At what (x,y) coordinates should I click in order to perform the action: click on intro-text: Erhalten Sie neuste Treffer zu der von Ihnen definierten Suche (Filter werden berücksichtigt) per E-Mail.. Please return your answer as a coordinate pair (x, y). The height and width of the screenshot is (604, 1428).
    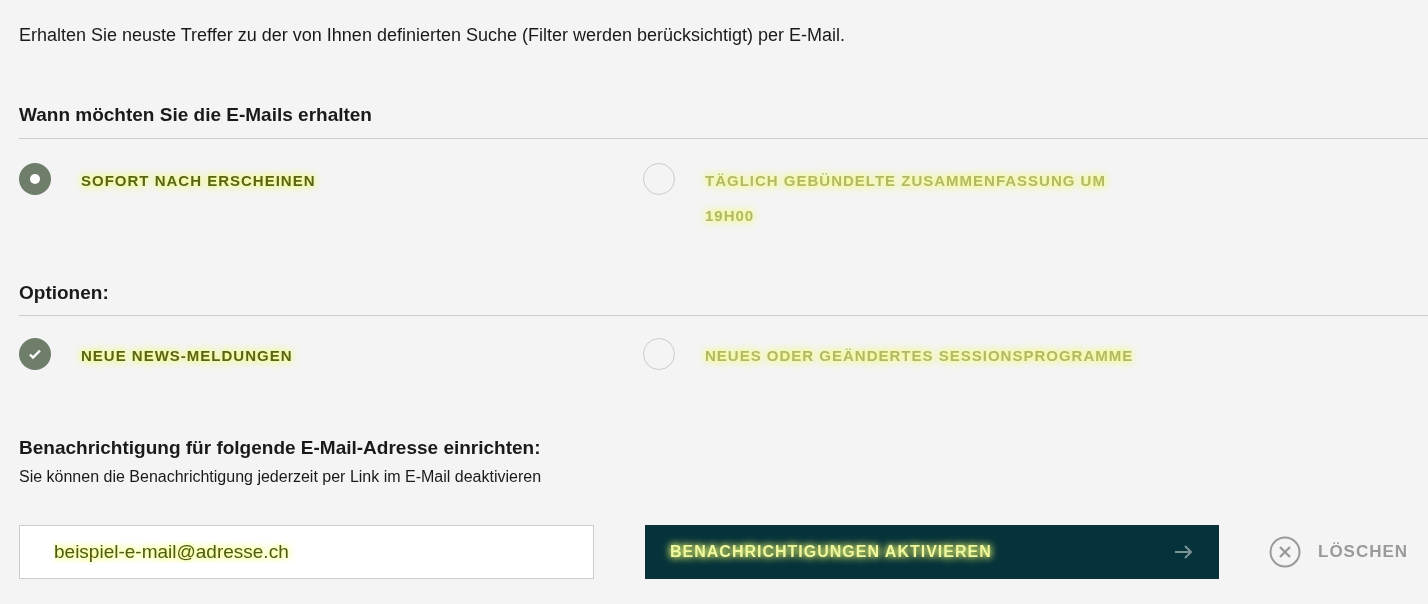
    Looking at the image, I should click on (433, 35).